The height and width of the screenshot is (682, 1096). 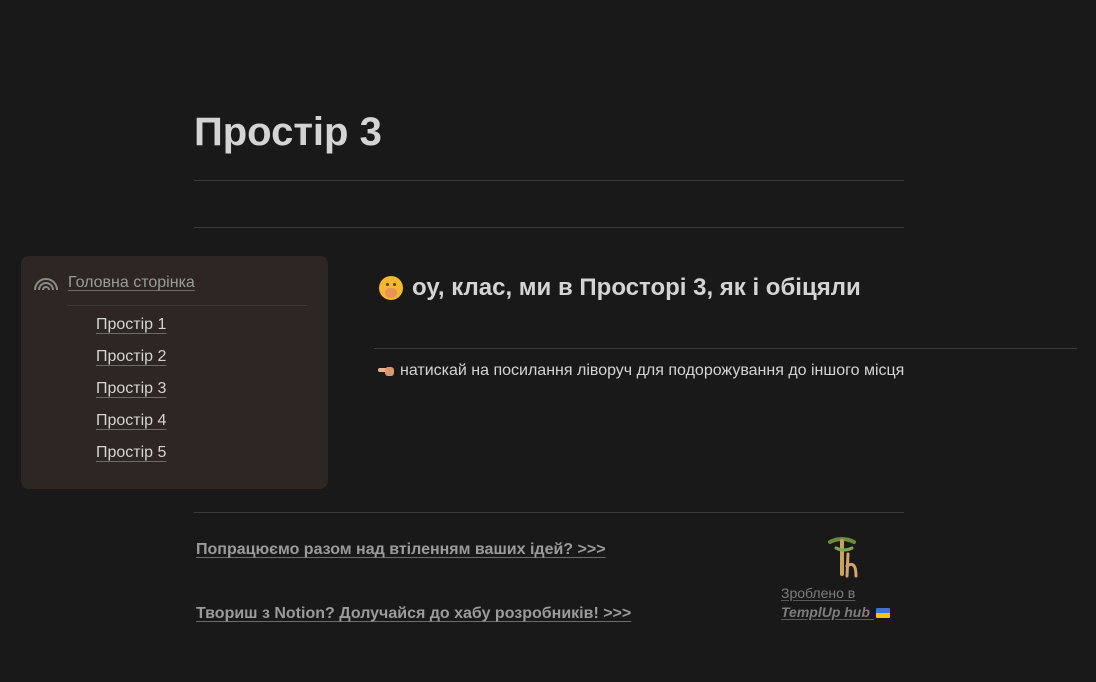 What do you see at coordinates (391, 288) in the screenshot?
I see `shushing-face-icon` at bounding box center [391, 288].